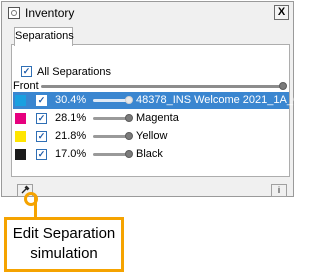 The width and height of the screenshot is (320, 278). Describe the element at coordinates (20, 100) in the screenshot. I see `cyan-swatch` at that location.